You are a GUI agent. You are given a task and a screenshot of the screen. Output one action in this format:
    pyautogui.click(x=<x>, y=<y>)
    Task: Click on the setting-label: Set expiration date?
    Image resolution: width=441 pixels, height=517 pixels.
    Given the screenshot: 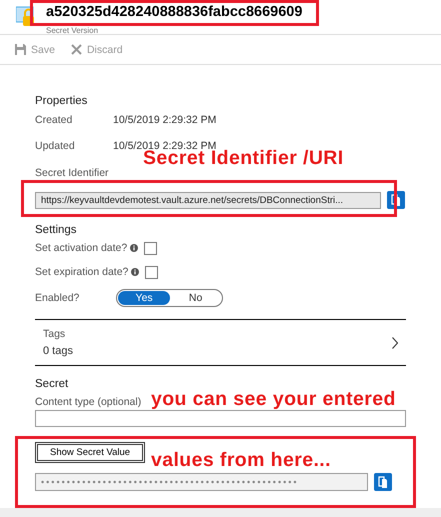 What is the action you would take?
    pyautogui.click(x=81, y=272)
    